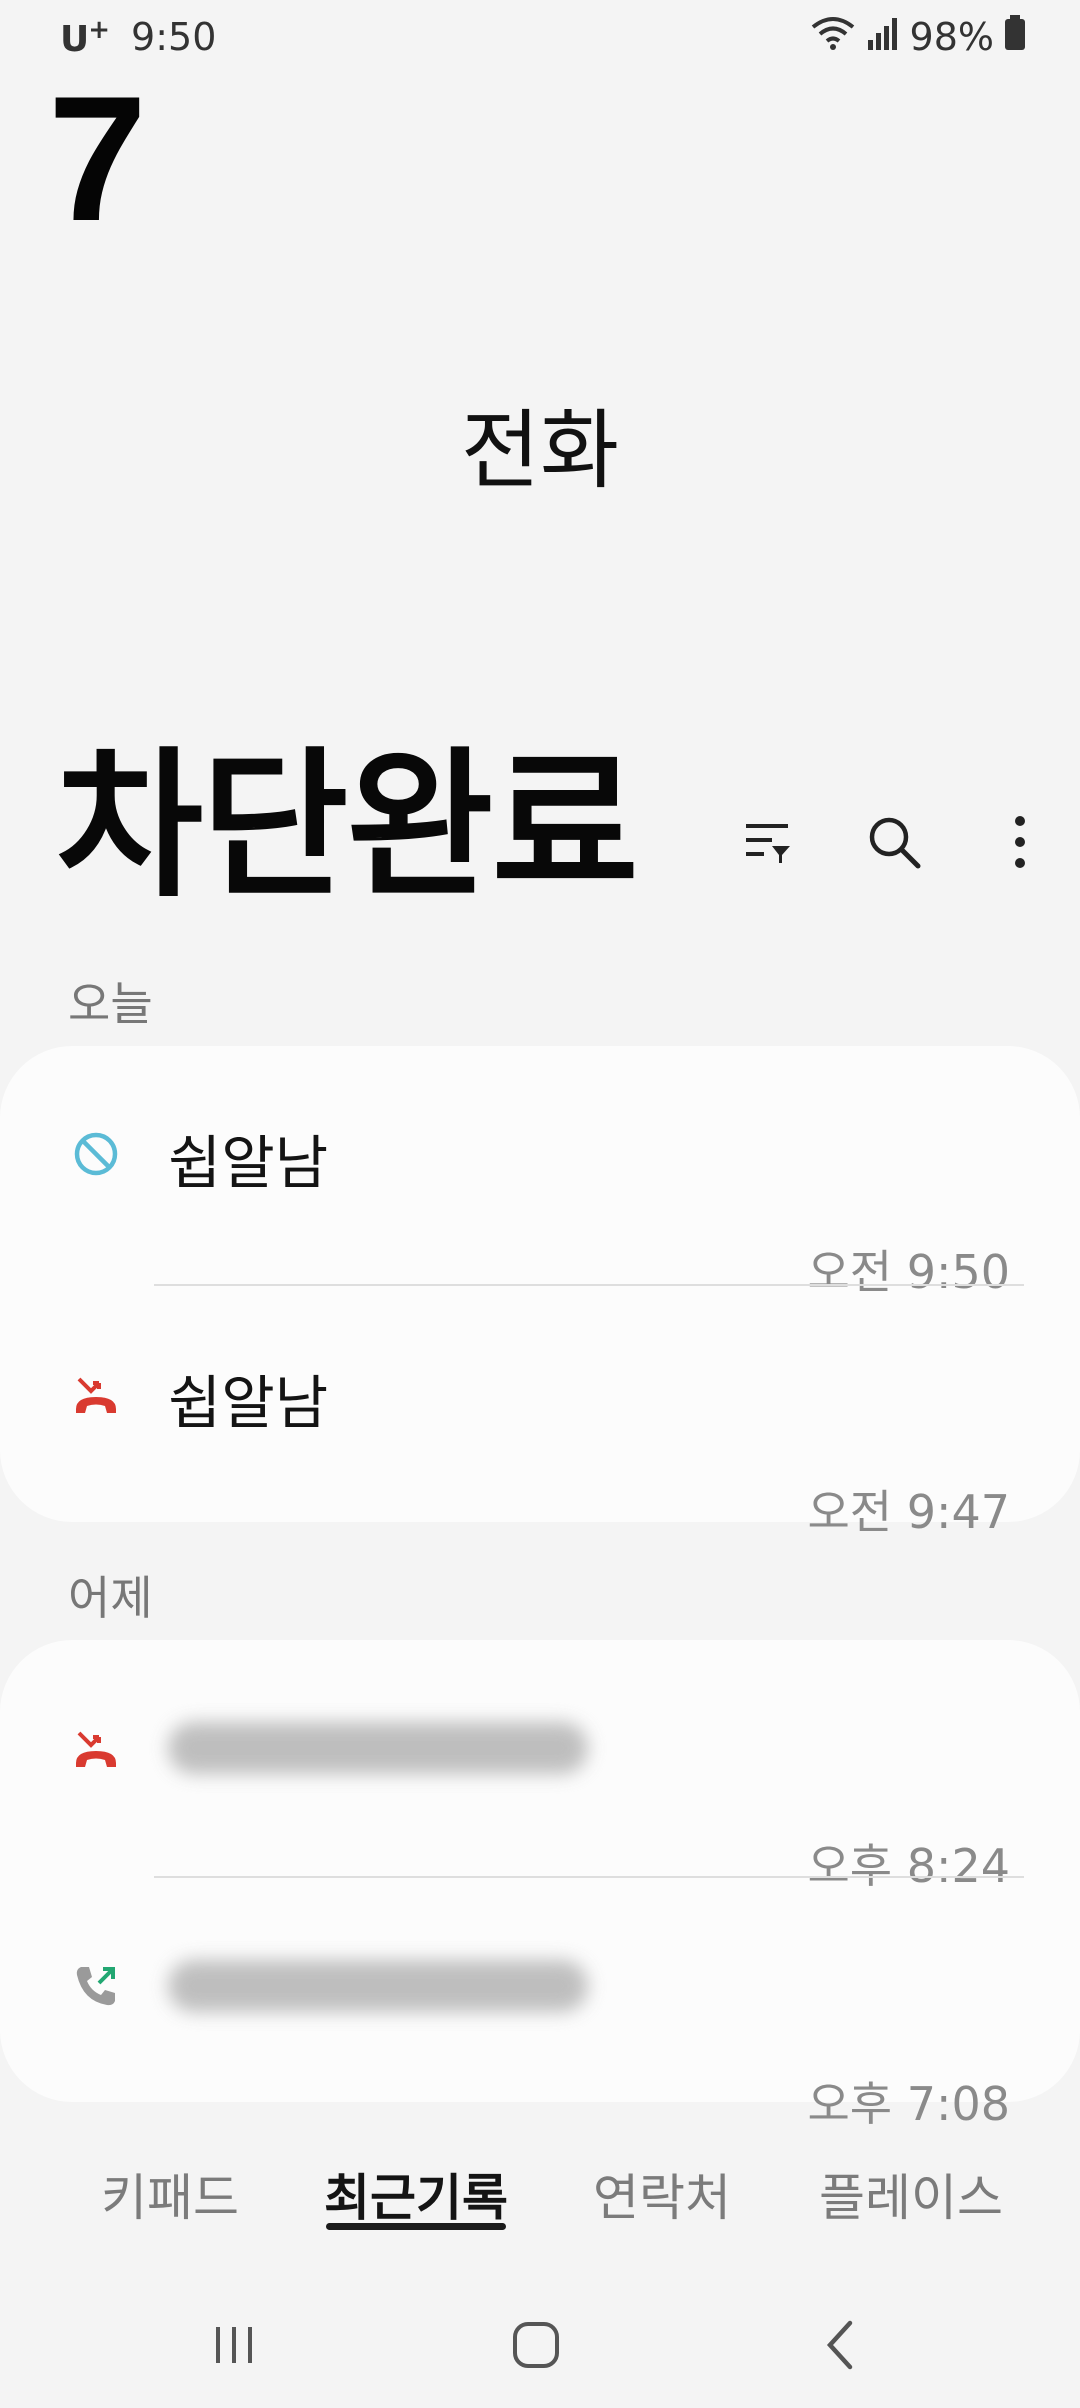 This screenshot has width=1080, height=2408. Describe the element at coordinates (96, 1986) in the screenshot. I see `outgoing-call-icon` at that location.